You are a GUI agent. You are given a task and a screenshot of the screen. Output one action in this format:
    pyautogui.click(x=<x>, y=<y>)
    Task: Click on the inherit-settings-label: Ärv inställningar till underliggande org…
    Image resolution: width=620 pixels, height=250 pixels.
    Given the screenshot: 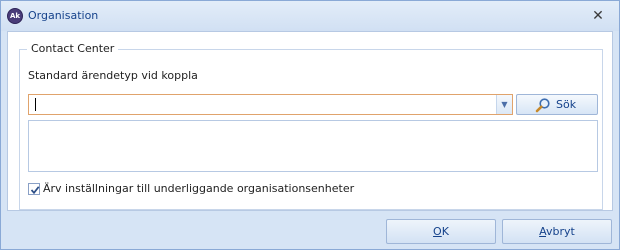 What is the action you would take?
    pyautogui.click(x=199, y=188)
    